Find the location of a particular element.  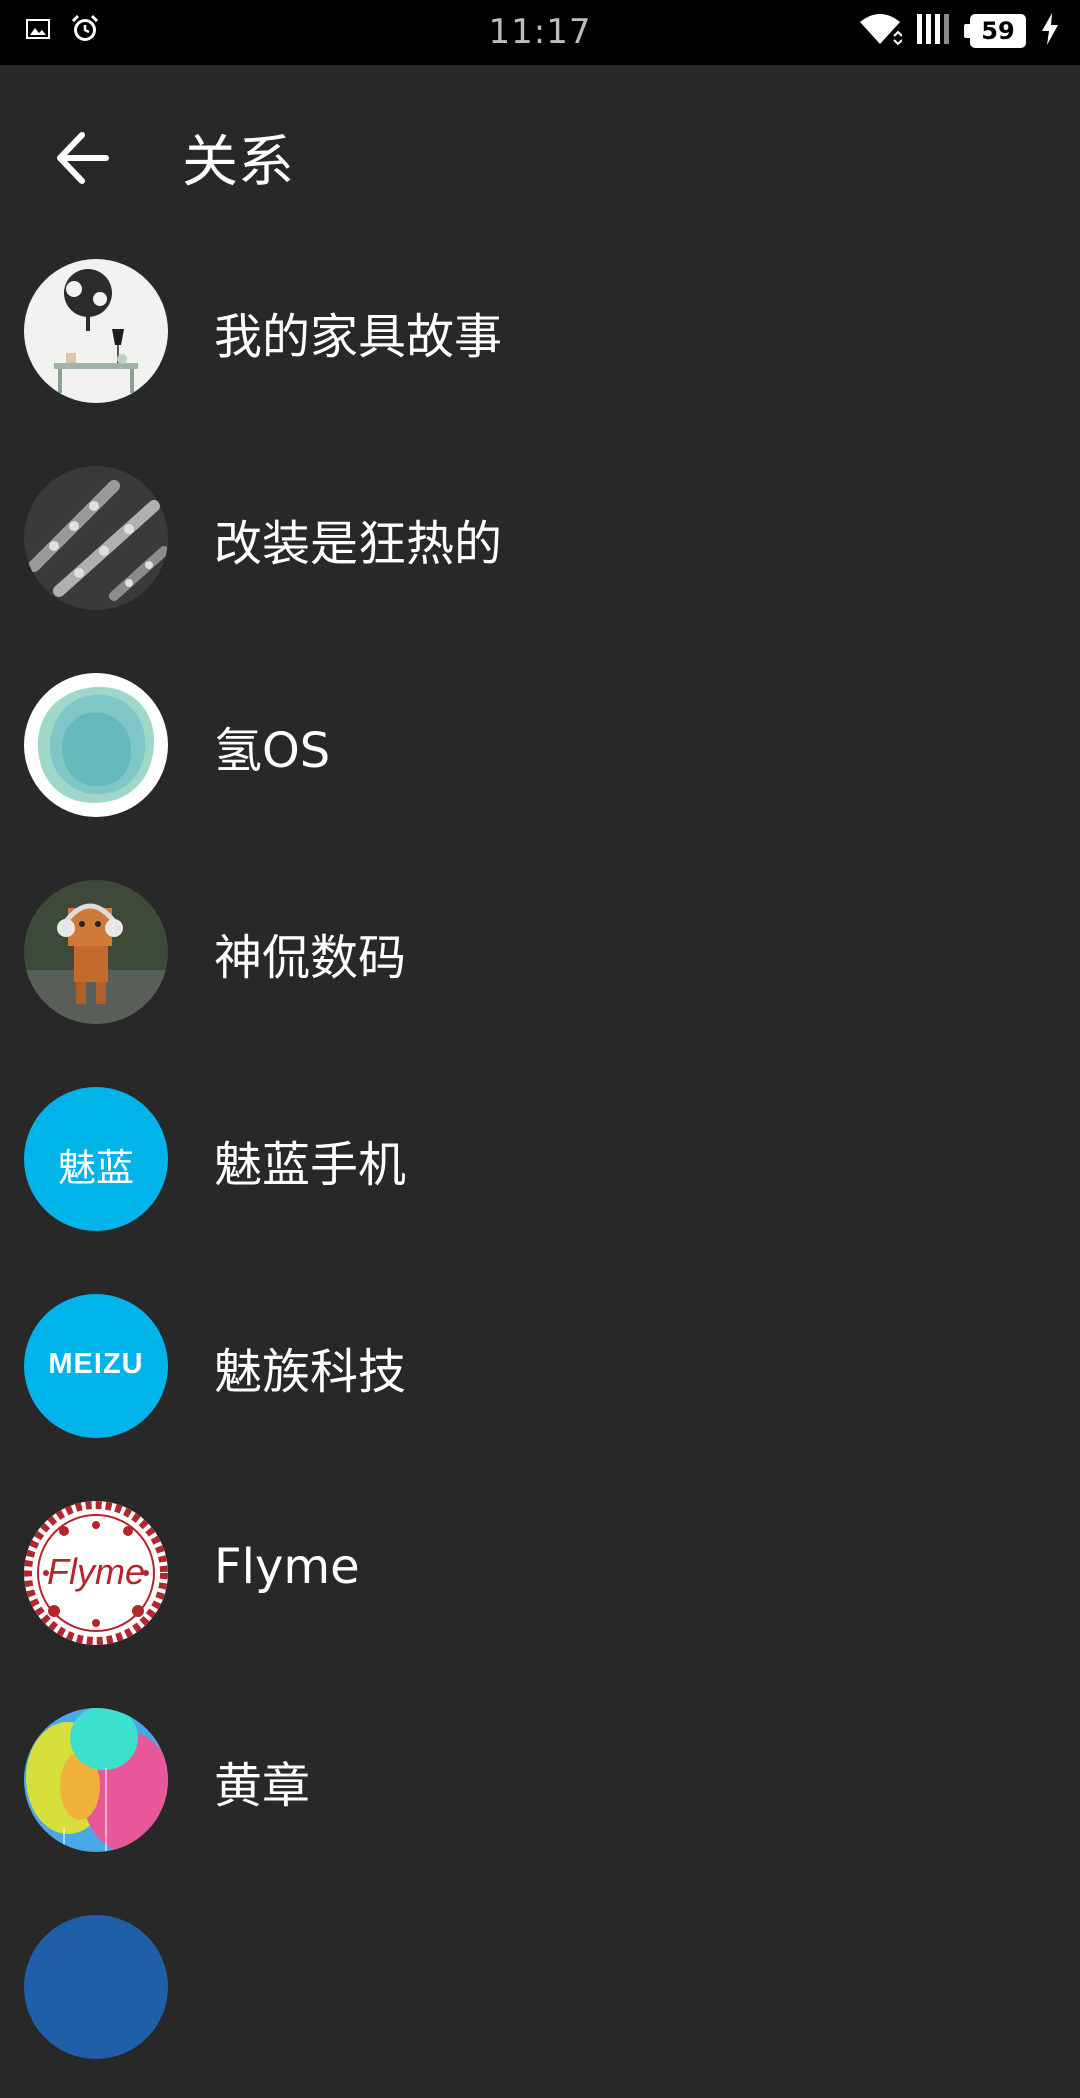

list-item-label: Flyme is located at coordinates (287, 1567).